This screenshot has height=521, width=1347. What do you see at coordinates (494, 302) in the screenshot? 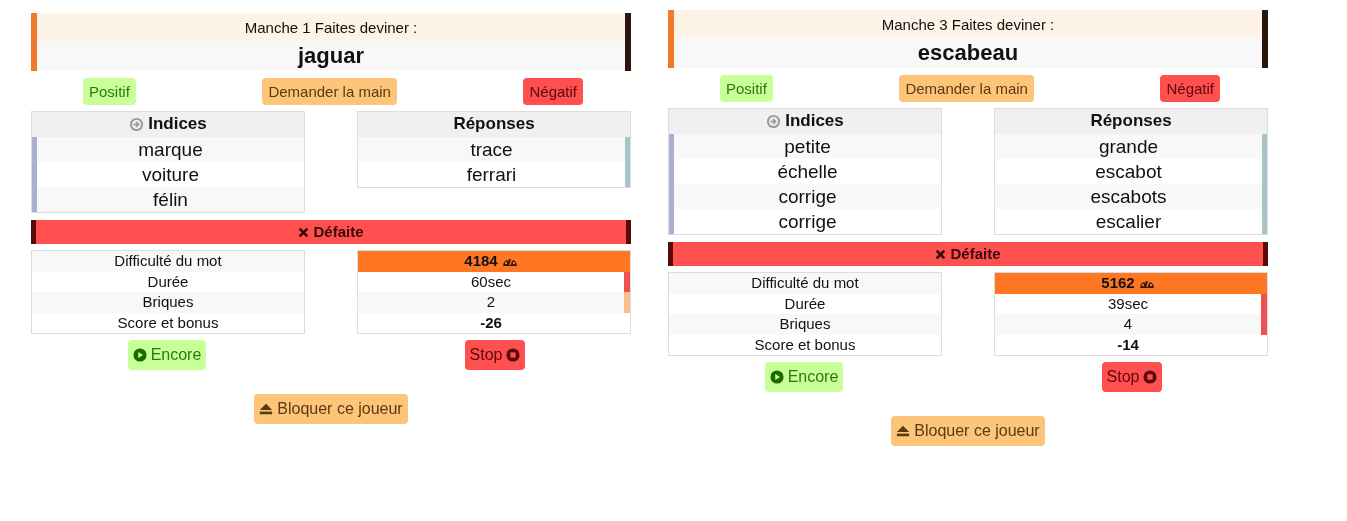
I see `stat-value: 2` at bounding box center [494, 302].